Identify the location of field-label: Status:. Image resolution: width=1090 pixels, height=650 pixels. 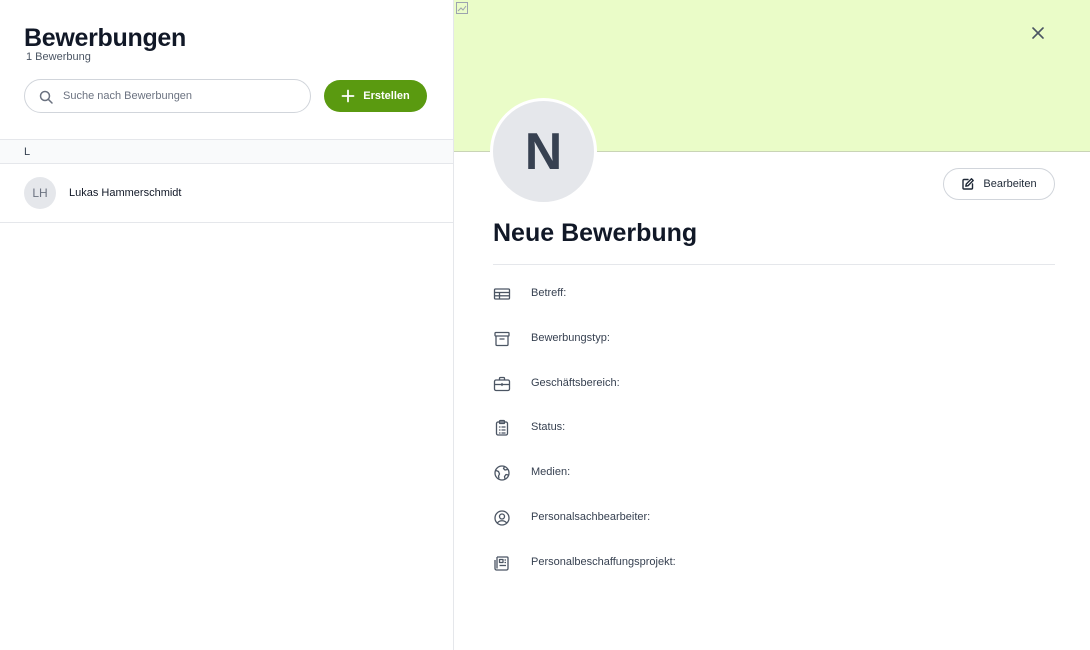
(548, 427).